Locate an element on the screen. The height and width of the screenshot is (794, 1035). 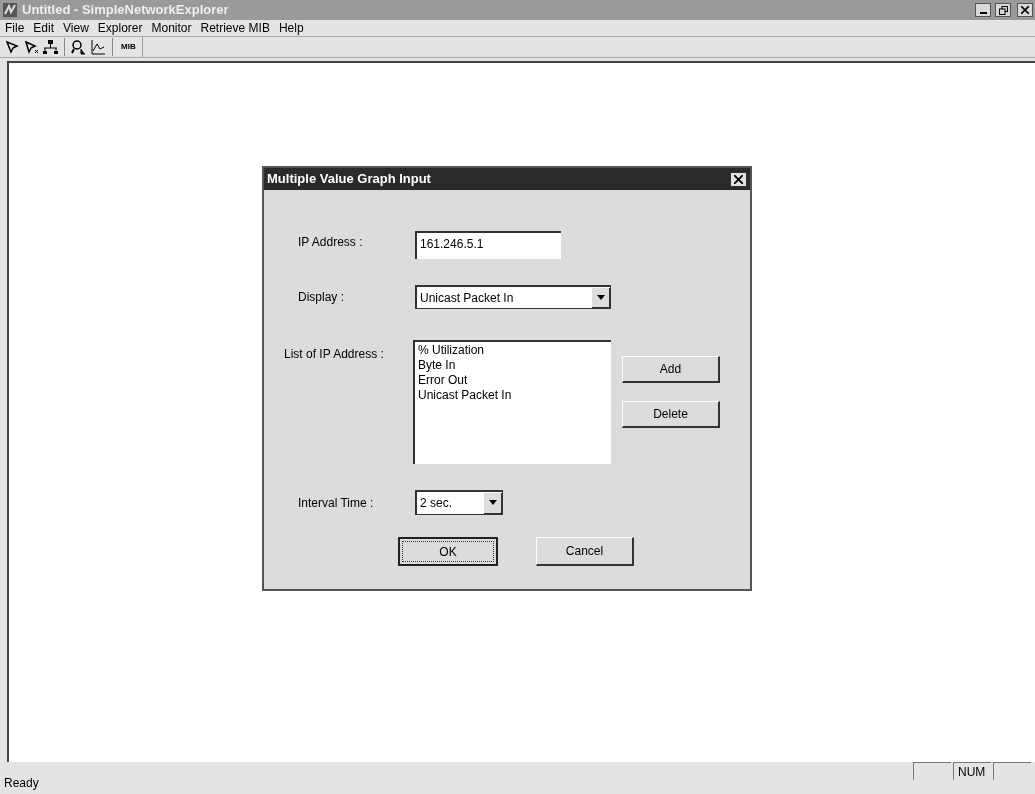
app-icon is located at coordinates (10, 10).